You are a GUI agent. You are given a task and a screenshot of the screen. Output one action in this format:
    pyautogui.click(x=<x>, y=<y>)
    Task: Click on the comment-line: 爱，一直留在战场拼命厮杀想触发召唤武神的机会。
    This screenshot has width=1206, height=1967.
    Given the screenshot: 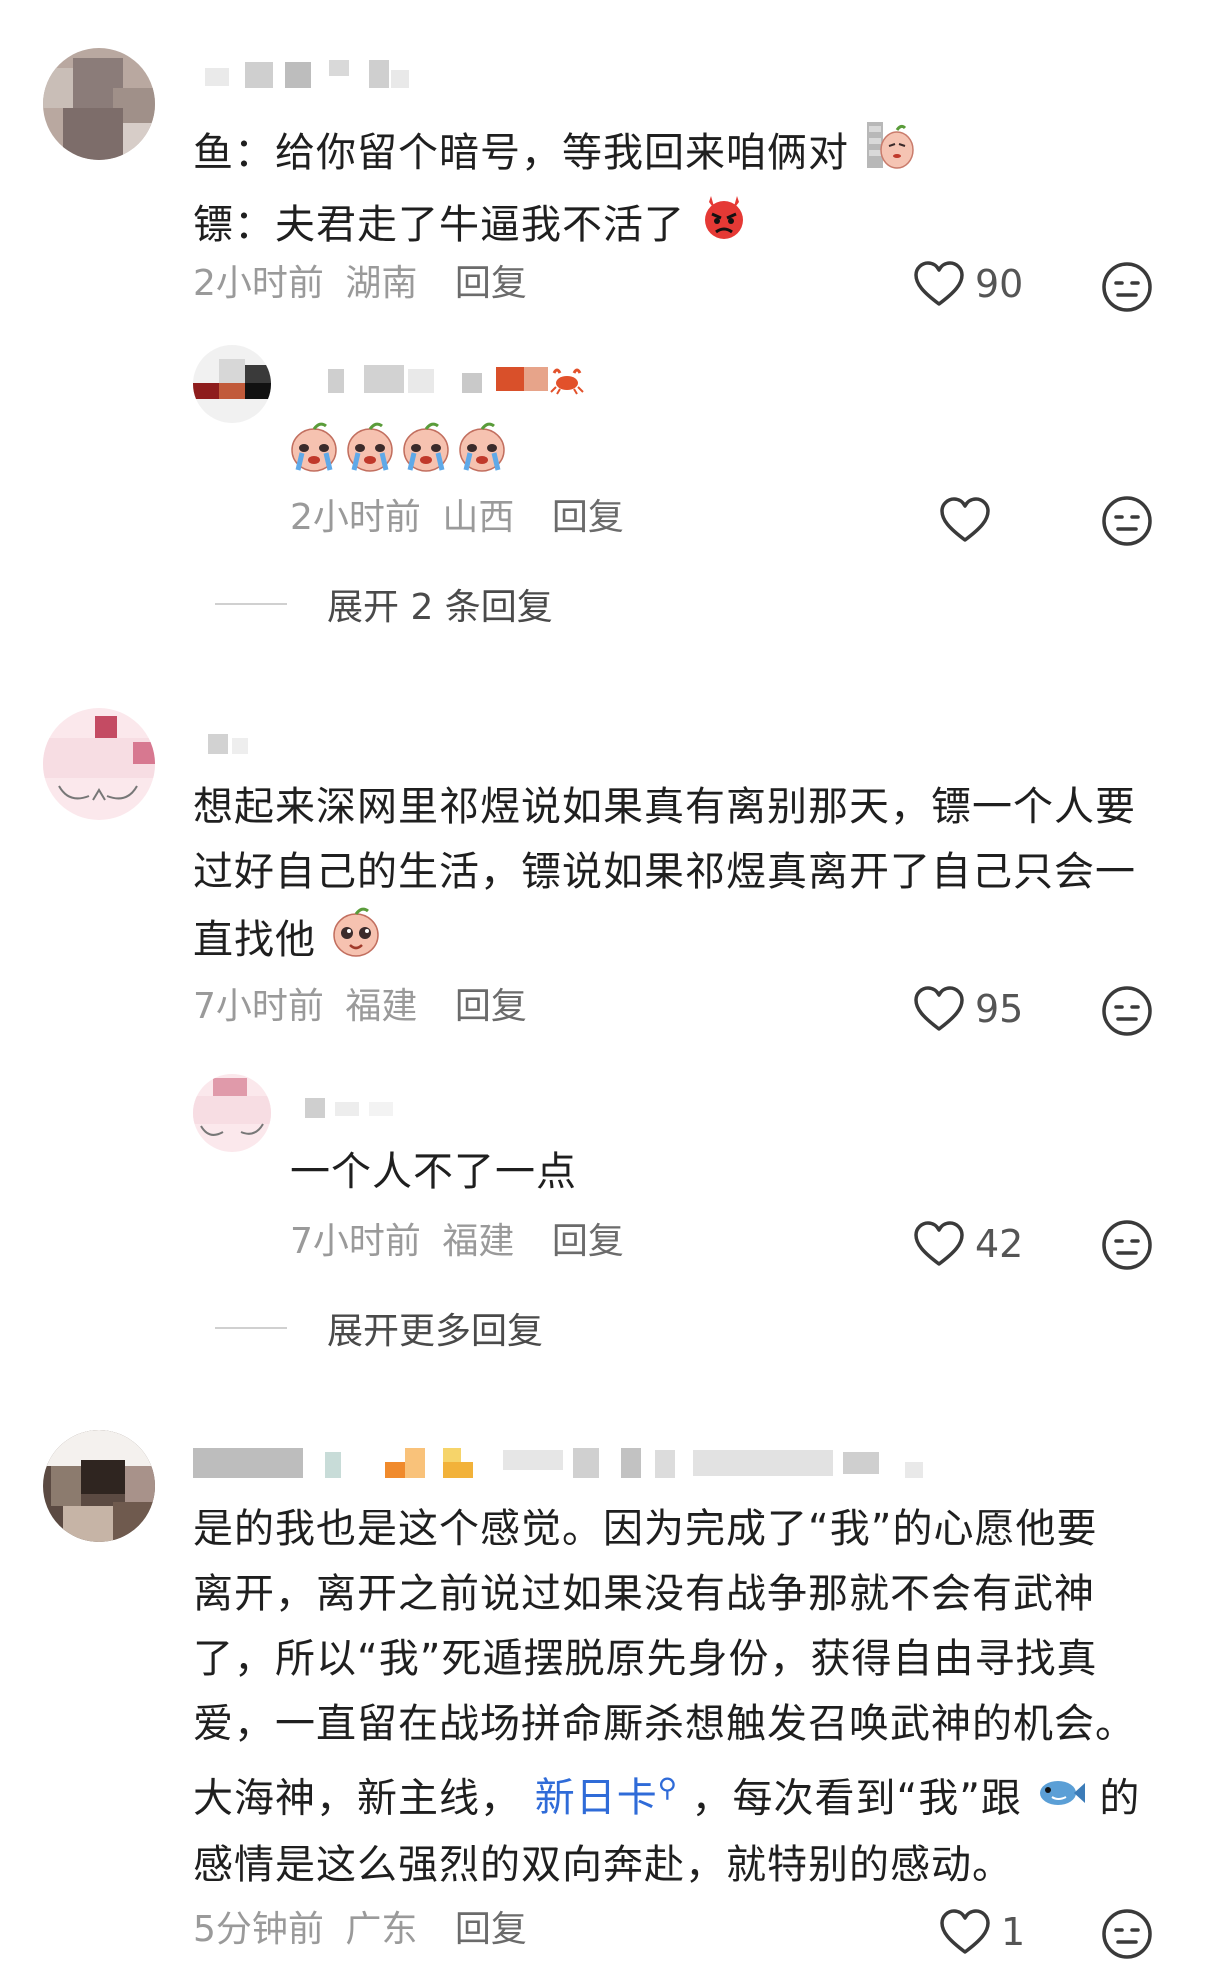 What is the action you would take?
    pyautogui.click(x=664, y=1724)
    